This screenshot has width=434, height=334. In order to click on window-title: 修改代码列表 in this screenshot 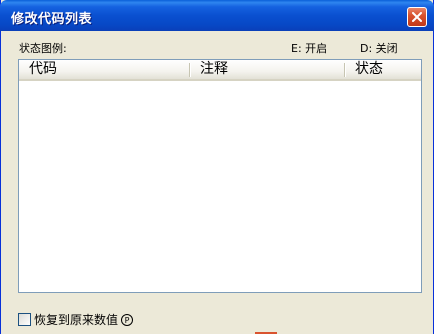, I will do `click(52, 19)`.